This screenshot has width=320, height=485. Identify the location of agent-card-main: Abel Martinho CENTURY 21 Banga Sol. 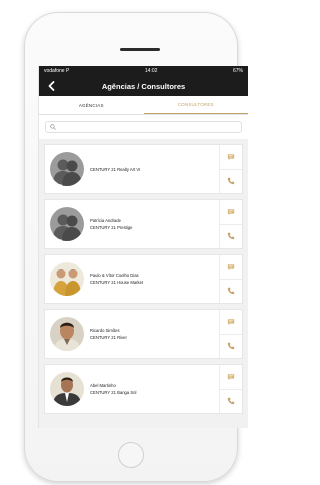
(132, 389).